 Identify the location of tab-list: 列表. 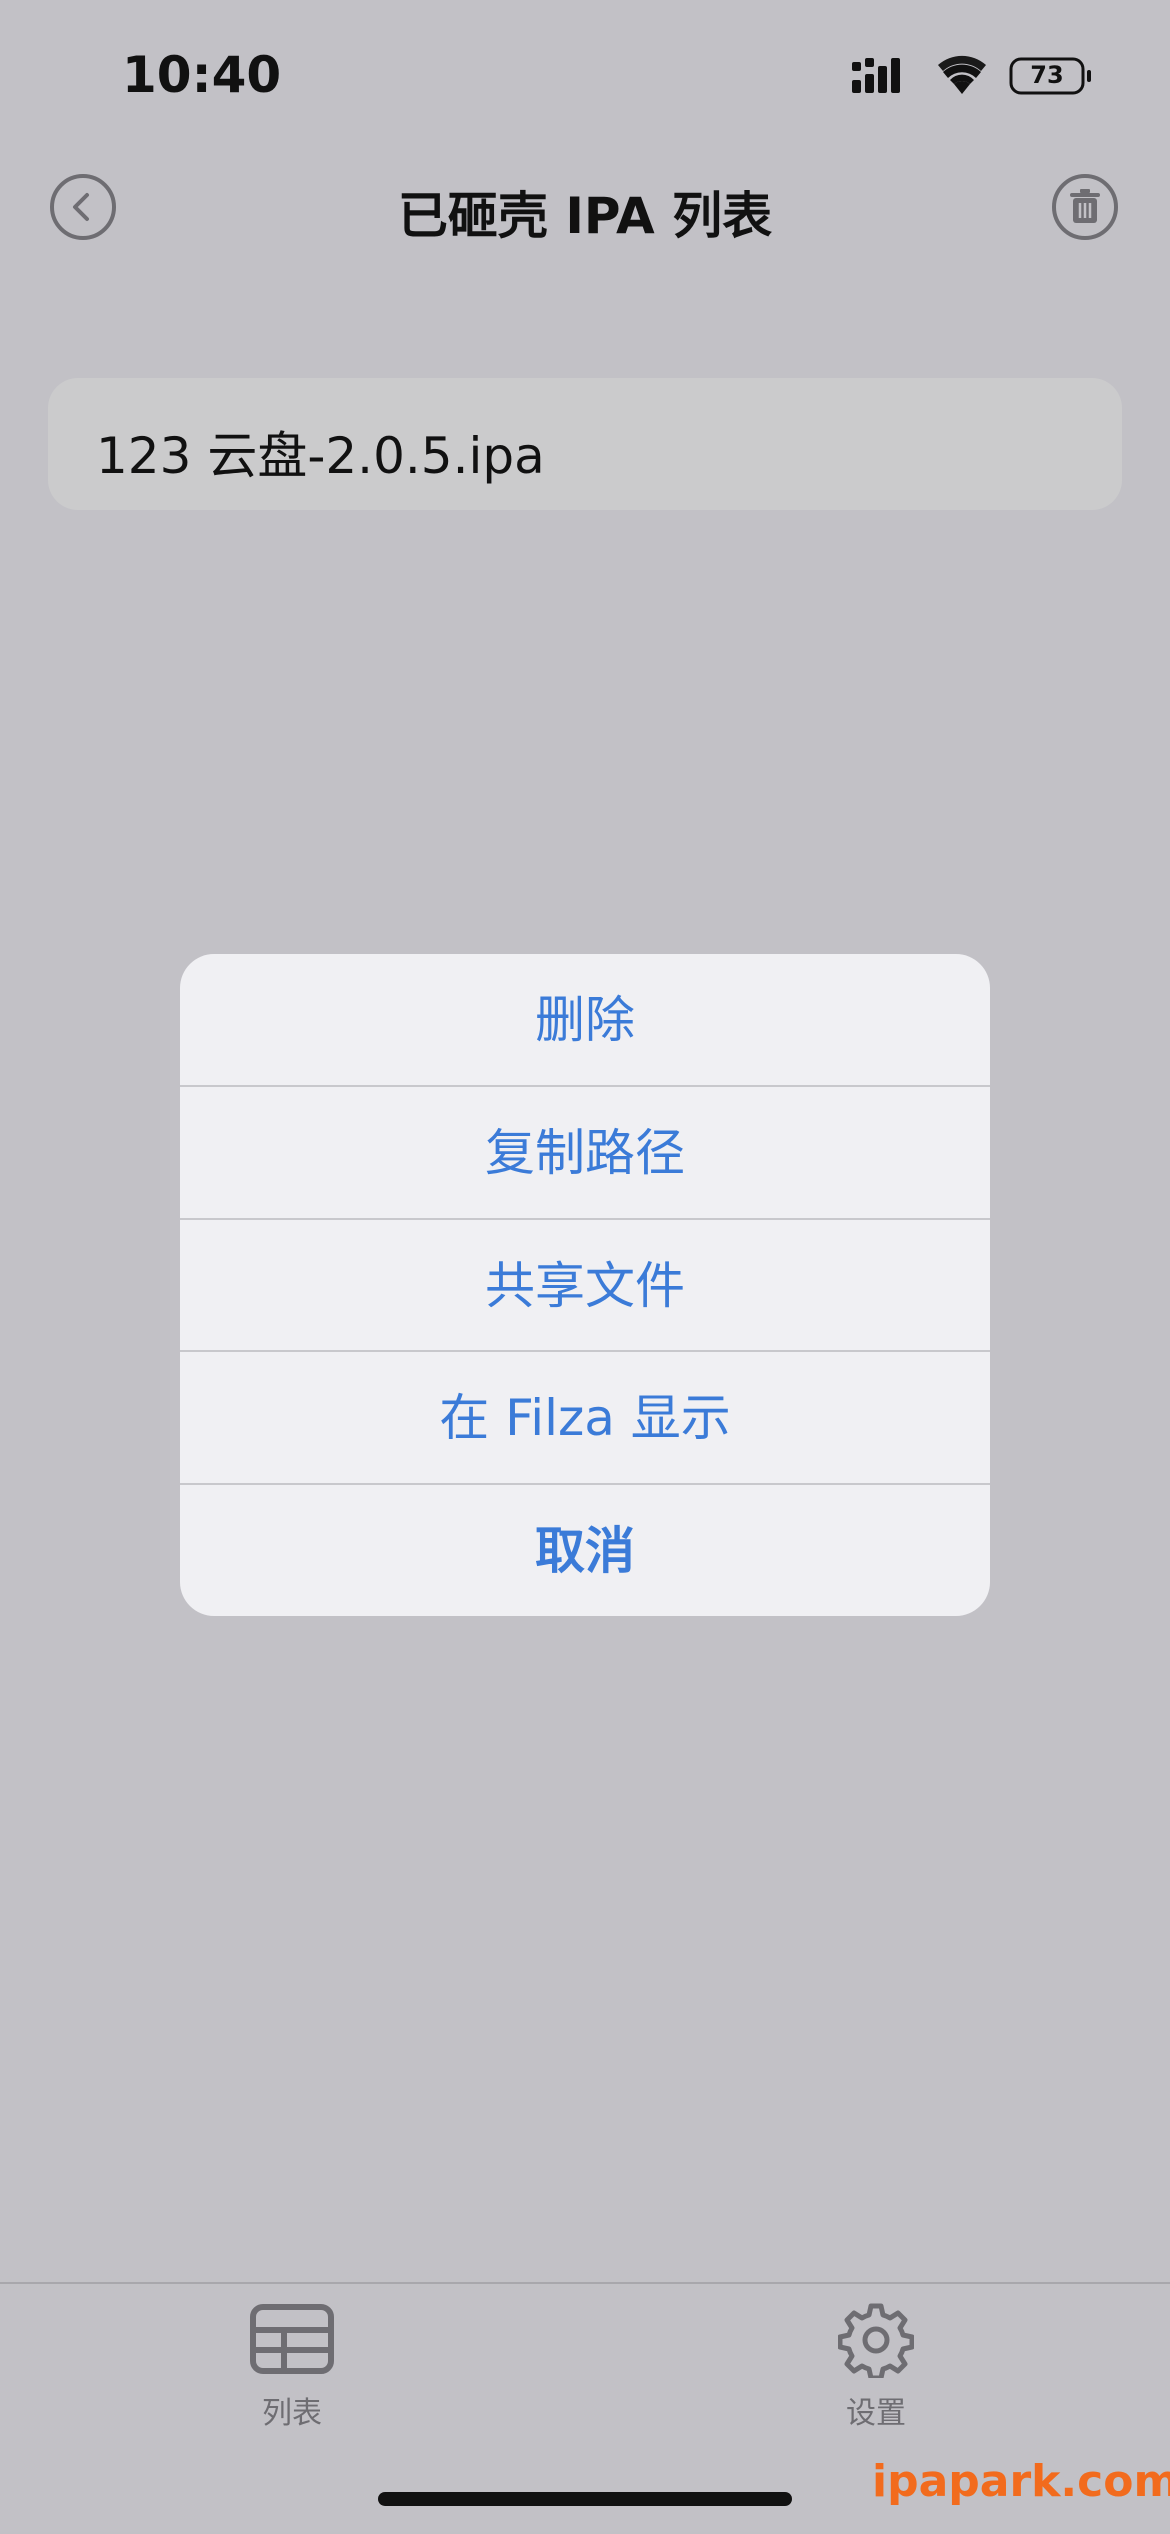
(292, 2369).